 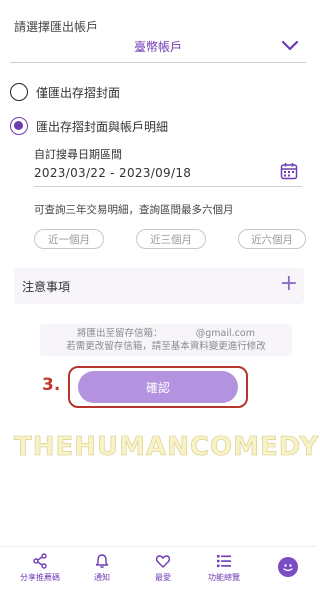 I want to click on nav-notifications: 通知, so click(x=102, y=568).